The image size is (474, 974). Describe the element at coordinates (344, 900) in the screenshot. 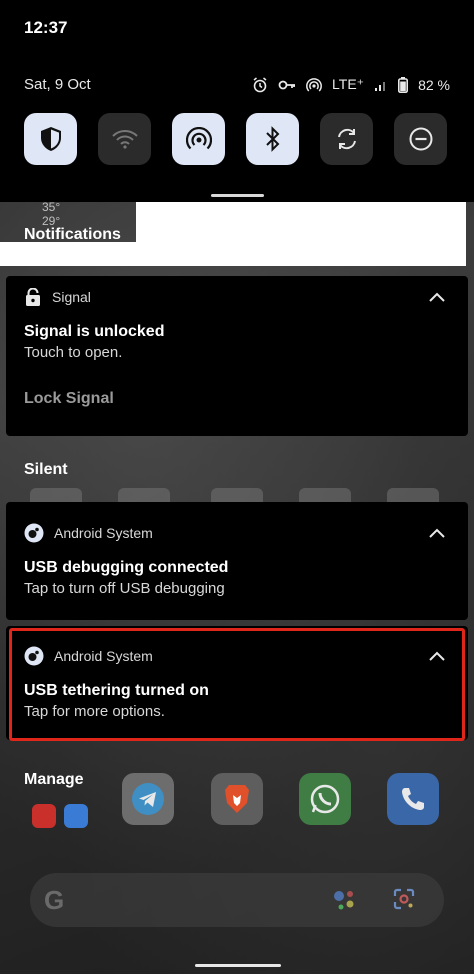

I see `assistant-icon` at that location.